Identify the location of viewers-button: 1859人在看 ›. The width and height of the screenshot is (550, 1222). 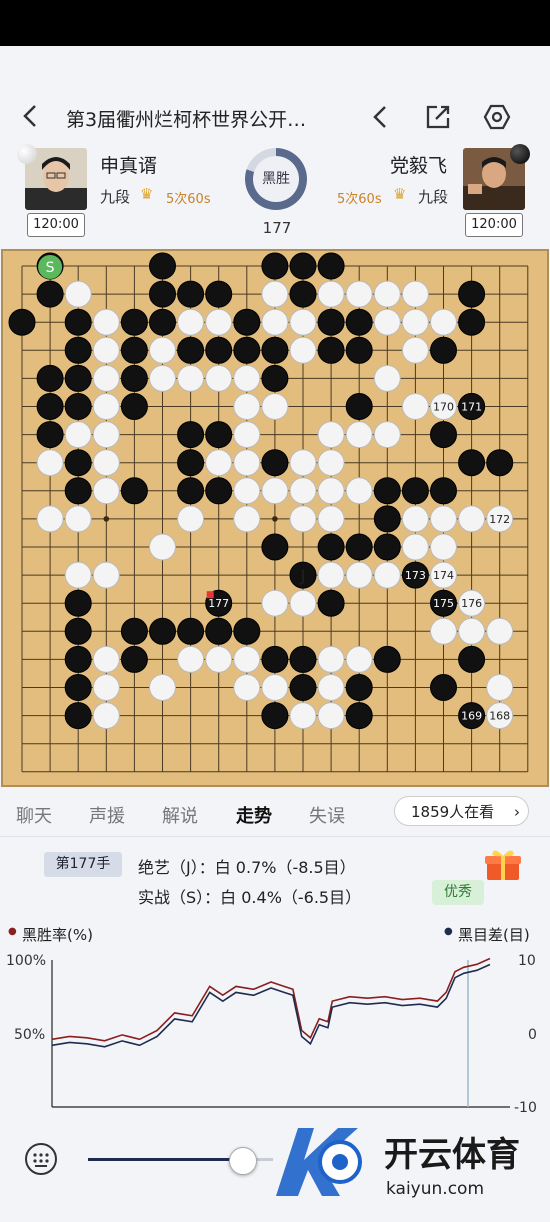
(461, 811).